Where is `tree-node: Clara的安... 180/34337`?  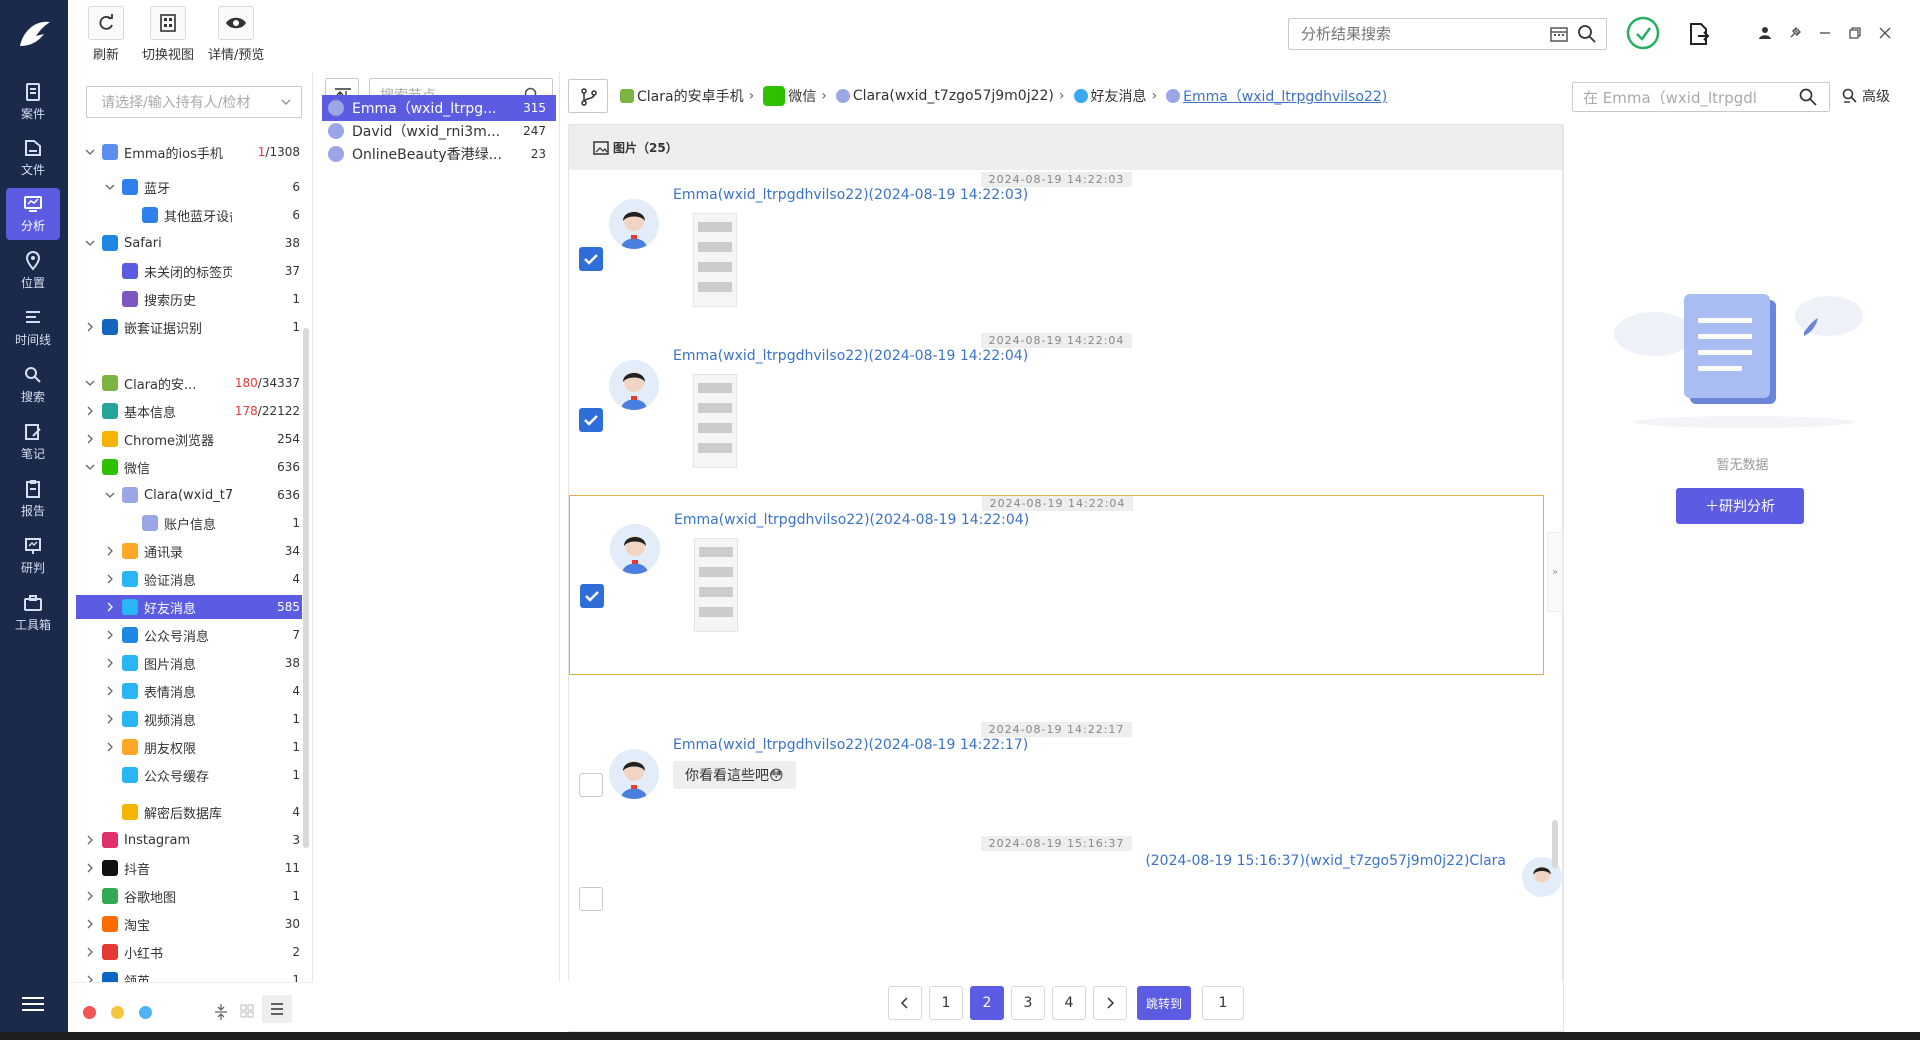 tree-node: Clara的安... 180/34337 is located at coordinates (189, 383).